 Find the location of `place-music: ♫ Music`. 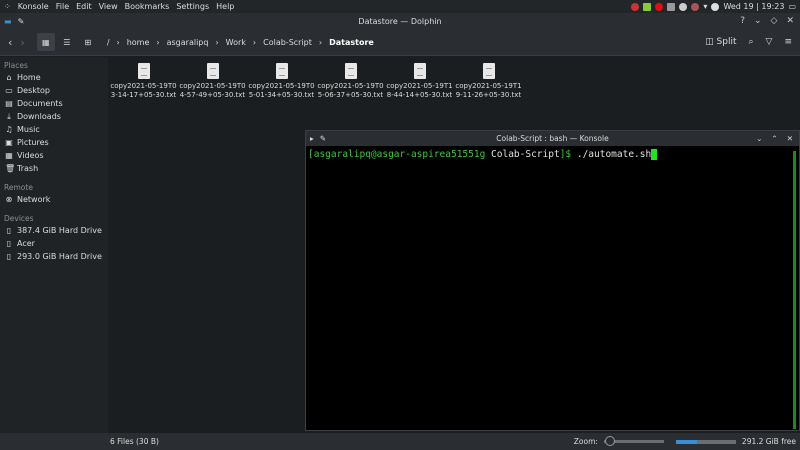

place-music: ♫ Music is located at coordinates (54, 129).